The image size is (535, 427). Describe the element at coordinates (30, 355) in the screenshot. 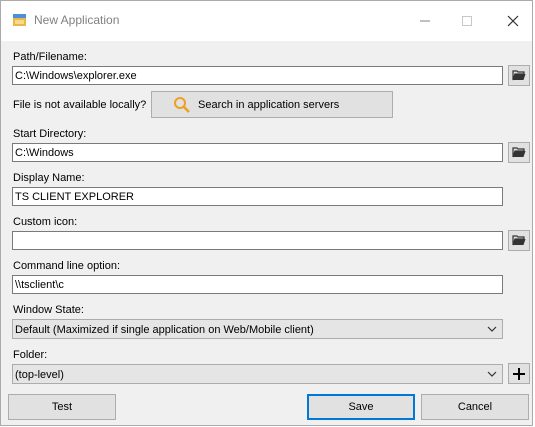

I see `folder-label: Folder:` at that location.